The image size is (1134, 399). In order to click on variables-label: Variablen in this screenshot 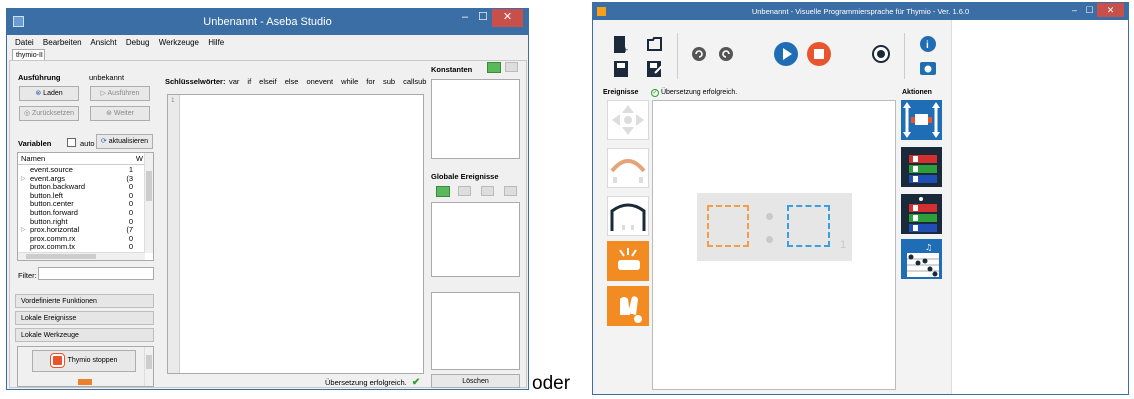, I will do `click(35, 143)`.